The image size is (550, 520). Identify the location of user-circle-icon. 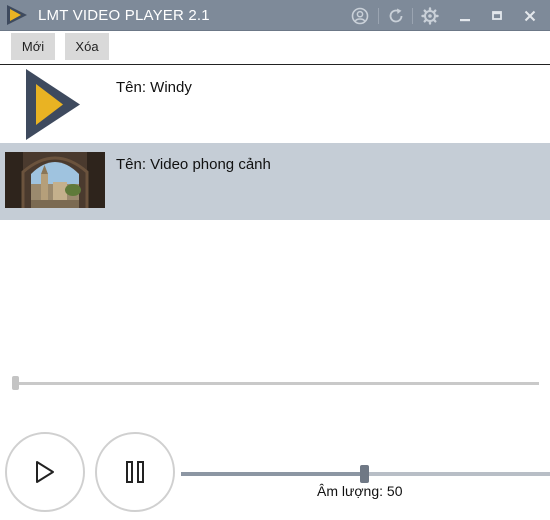
(360, 16).